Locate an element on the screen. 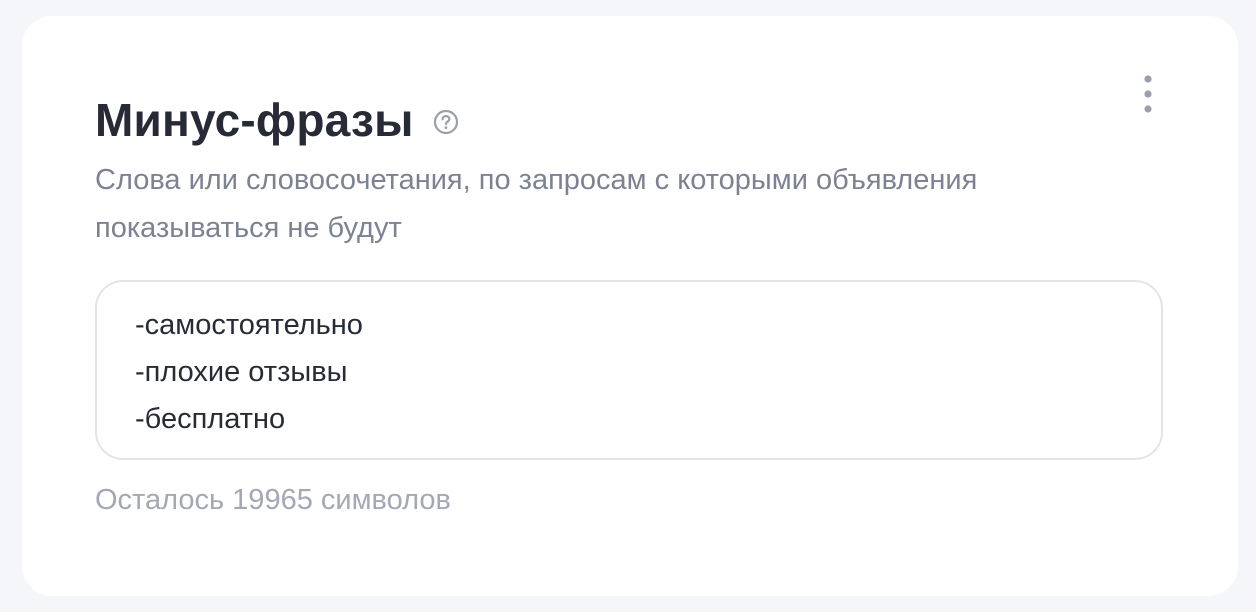  more-vertical-icon is located at coordinates (1148, 96).